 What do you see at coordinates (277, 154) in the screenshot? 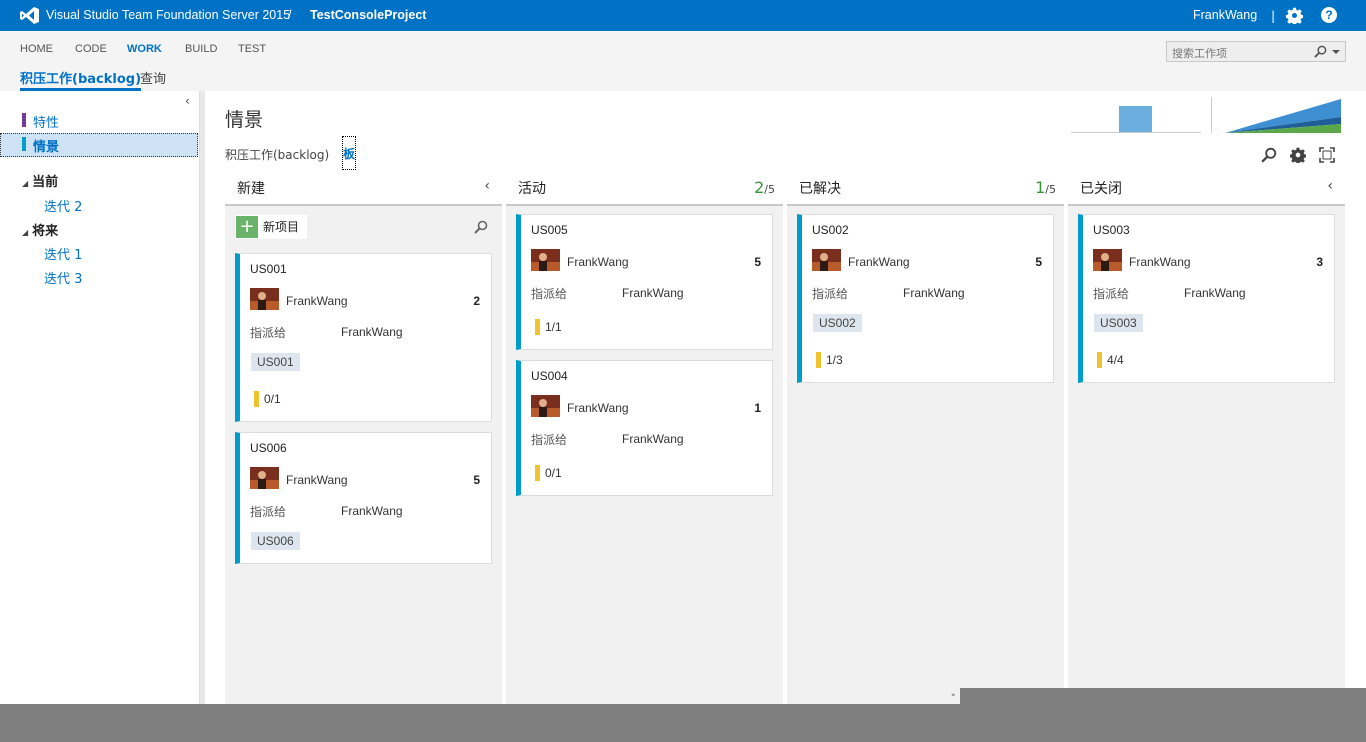
I see `view-backlog-link: 积压工作(backlog)` at bounding box center [277, 154].